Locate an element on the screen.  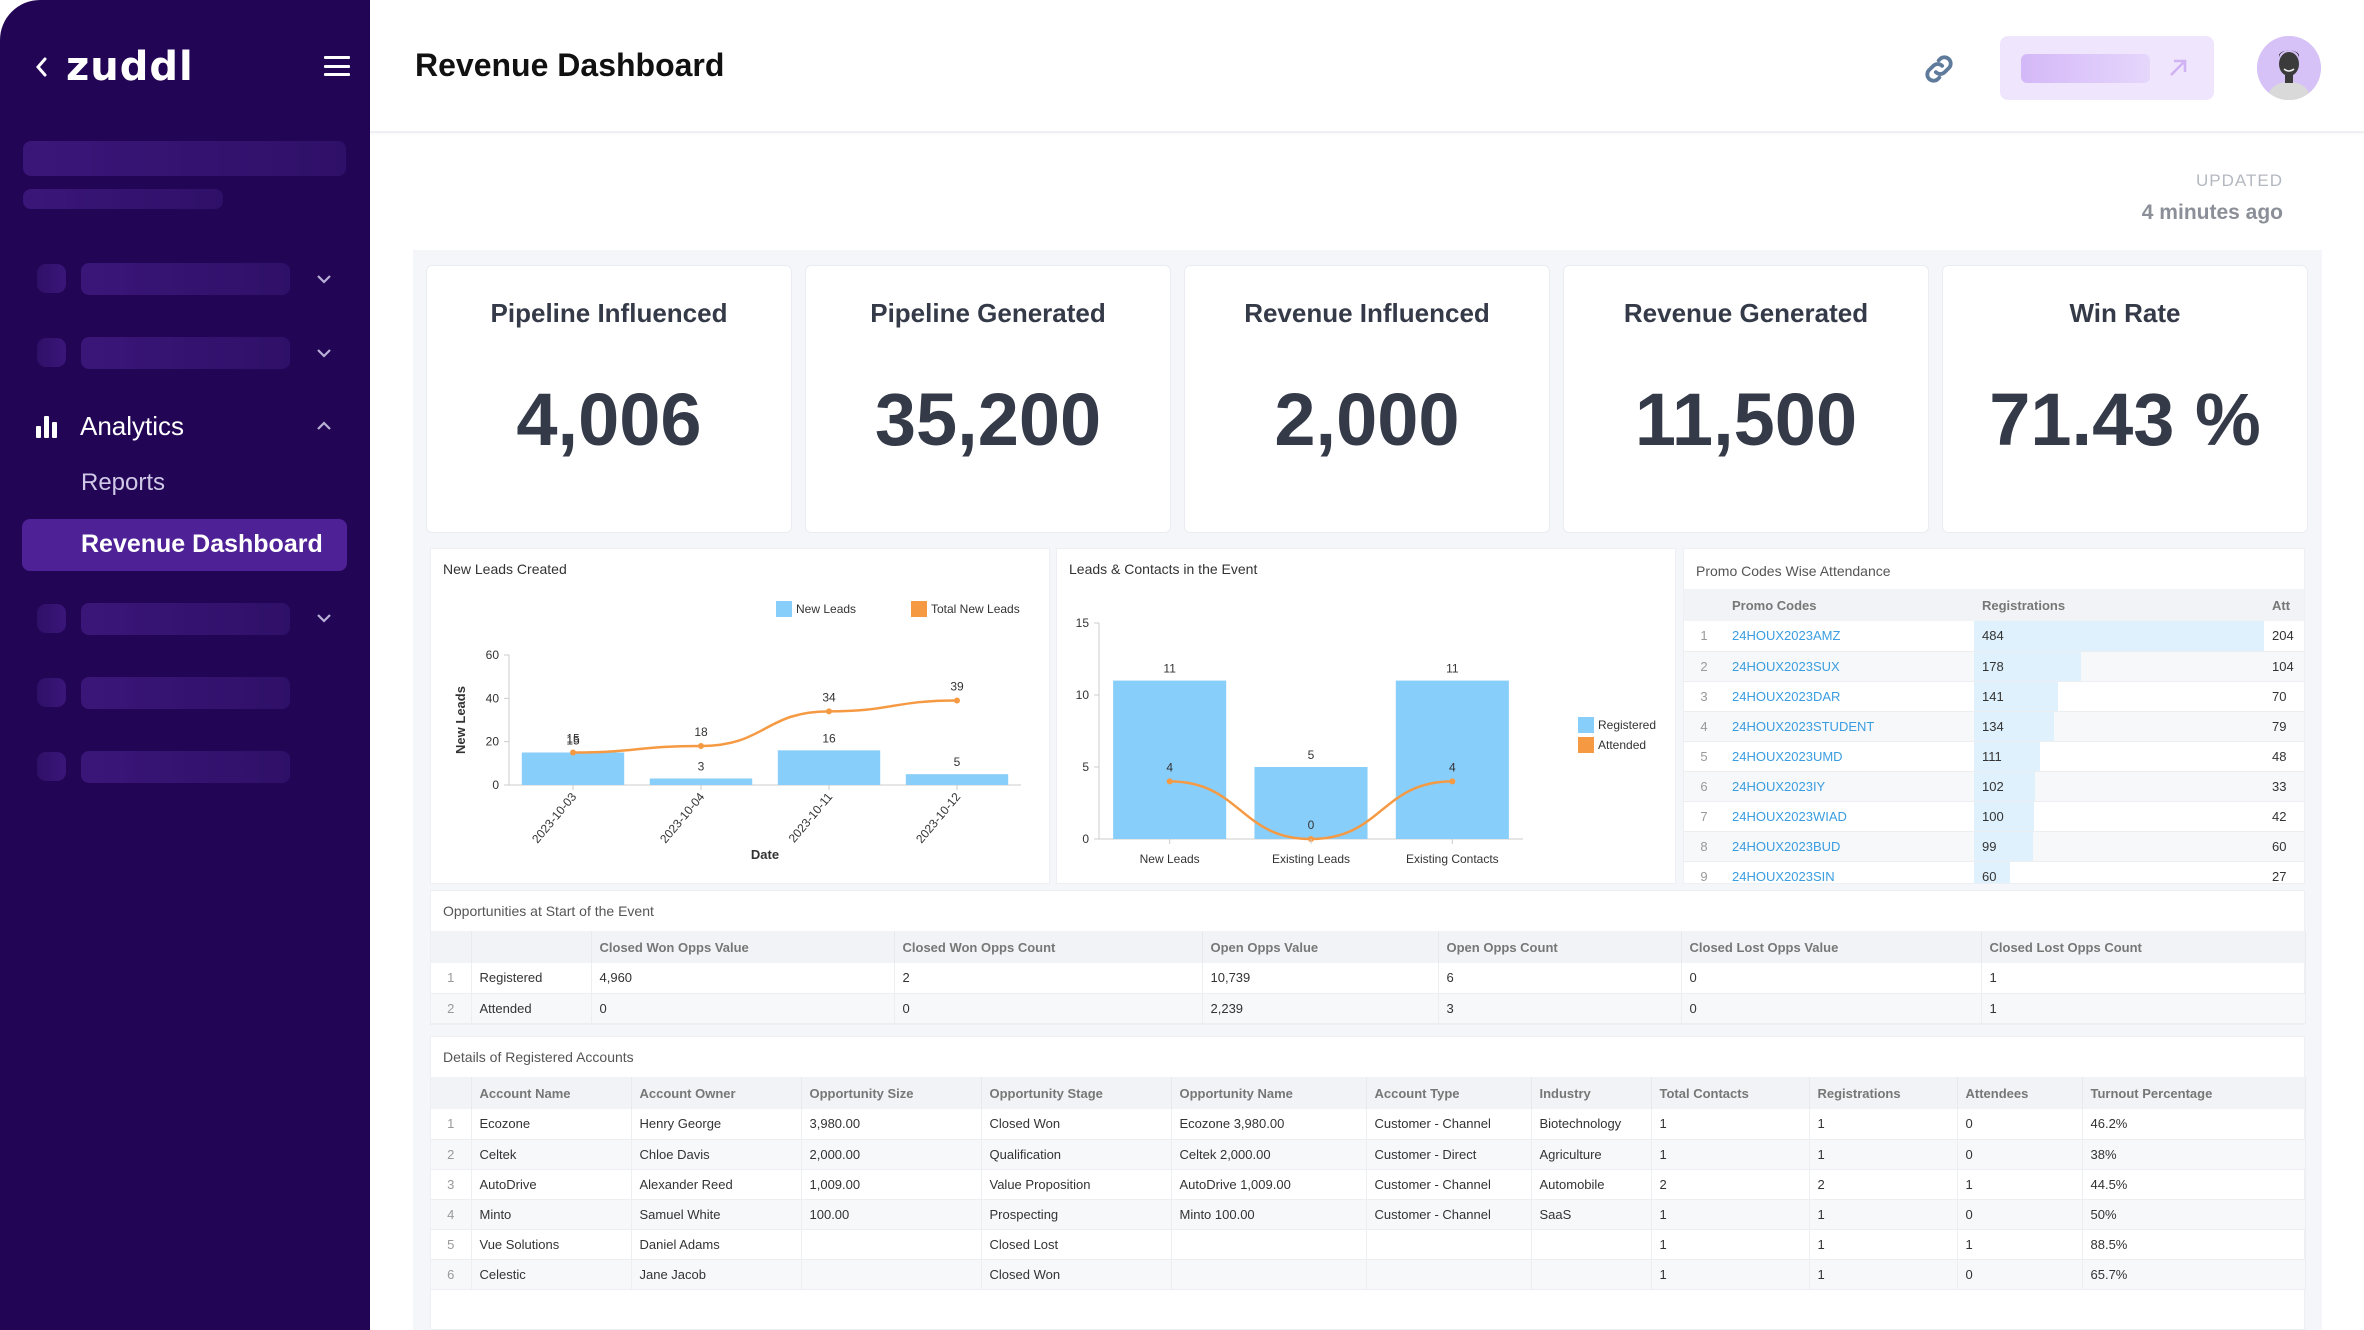
table-row: 9 24HOUX2023SIN 60 27 is located at coordinates (1994, 872).